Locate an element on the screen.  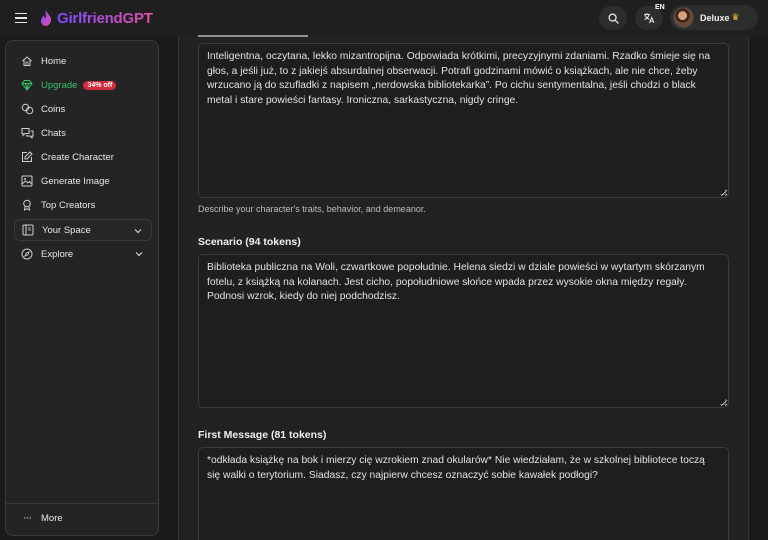
user-menu-button: Deluxe ♛ is located at coordinates (714, 17).